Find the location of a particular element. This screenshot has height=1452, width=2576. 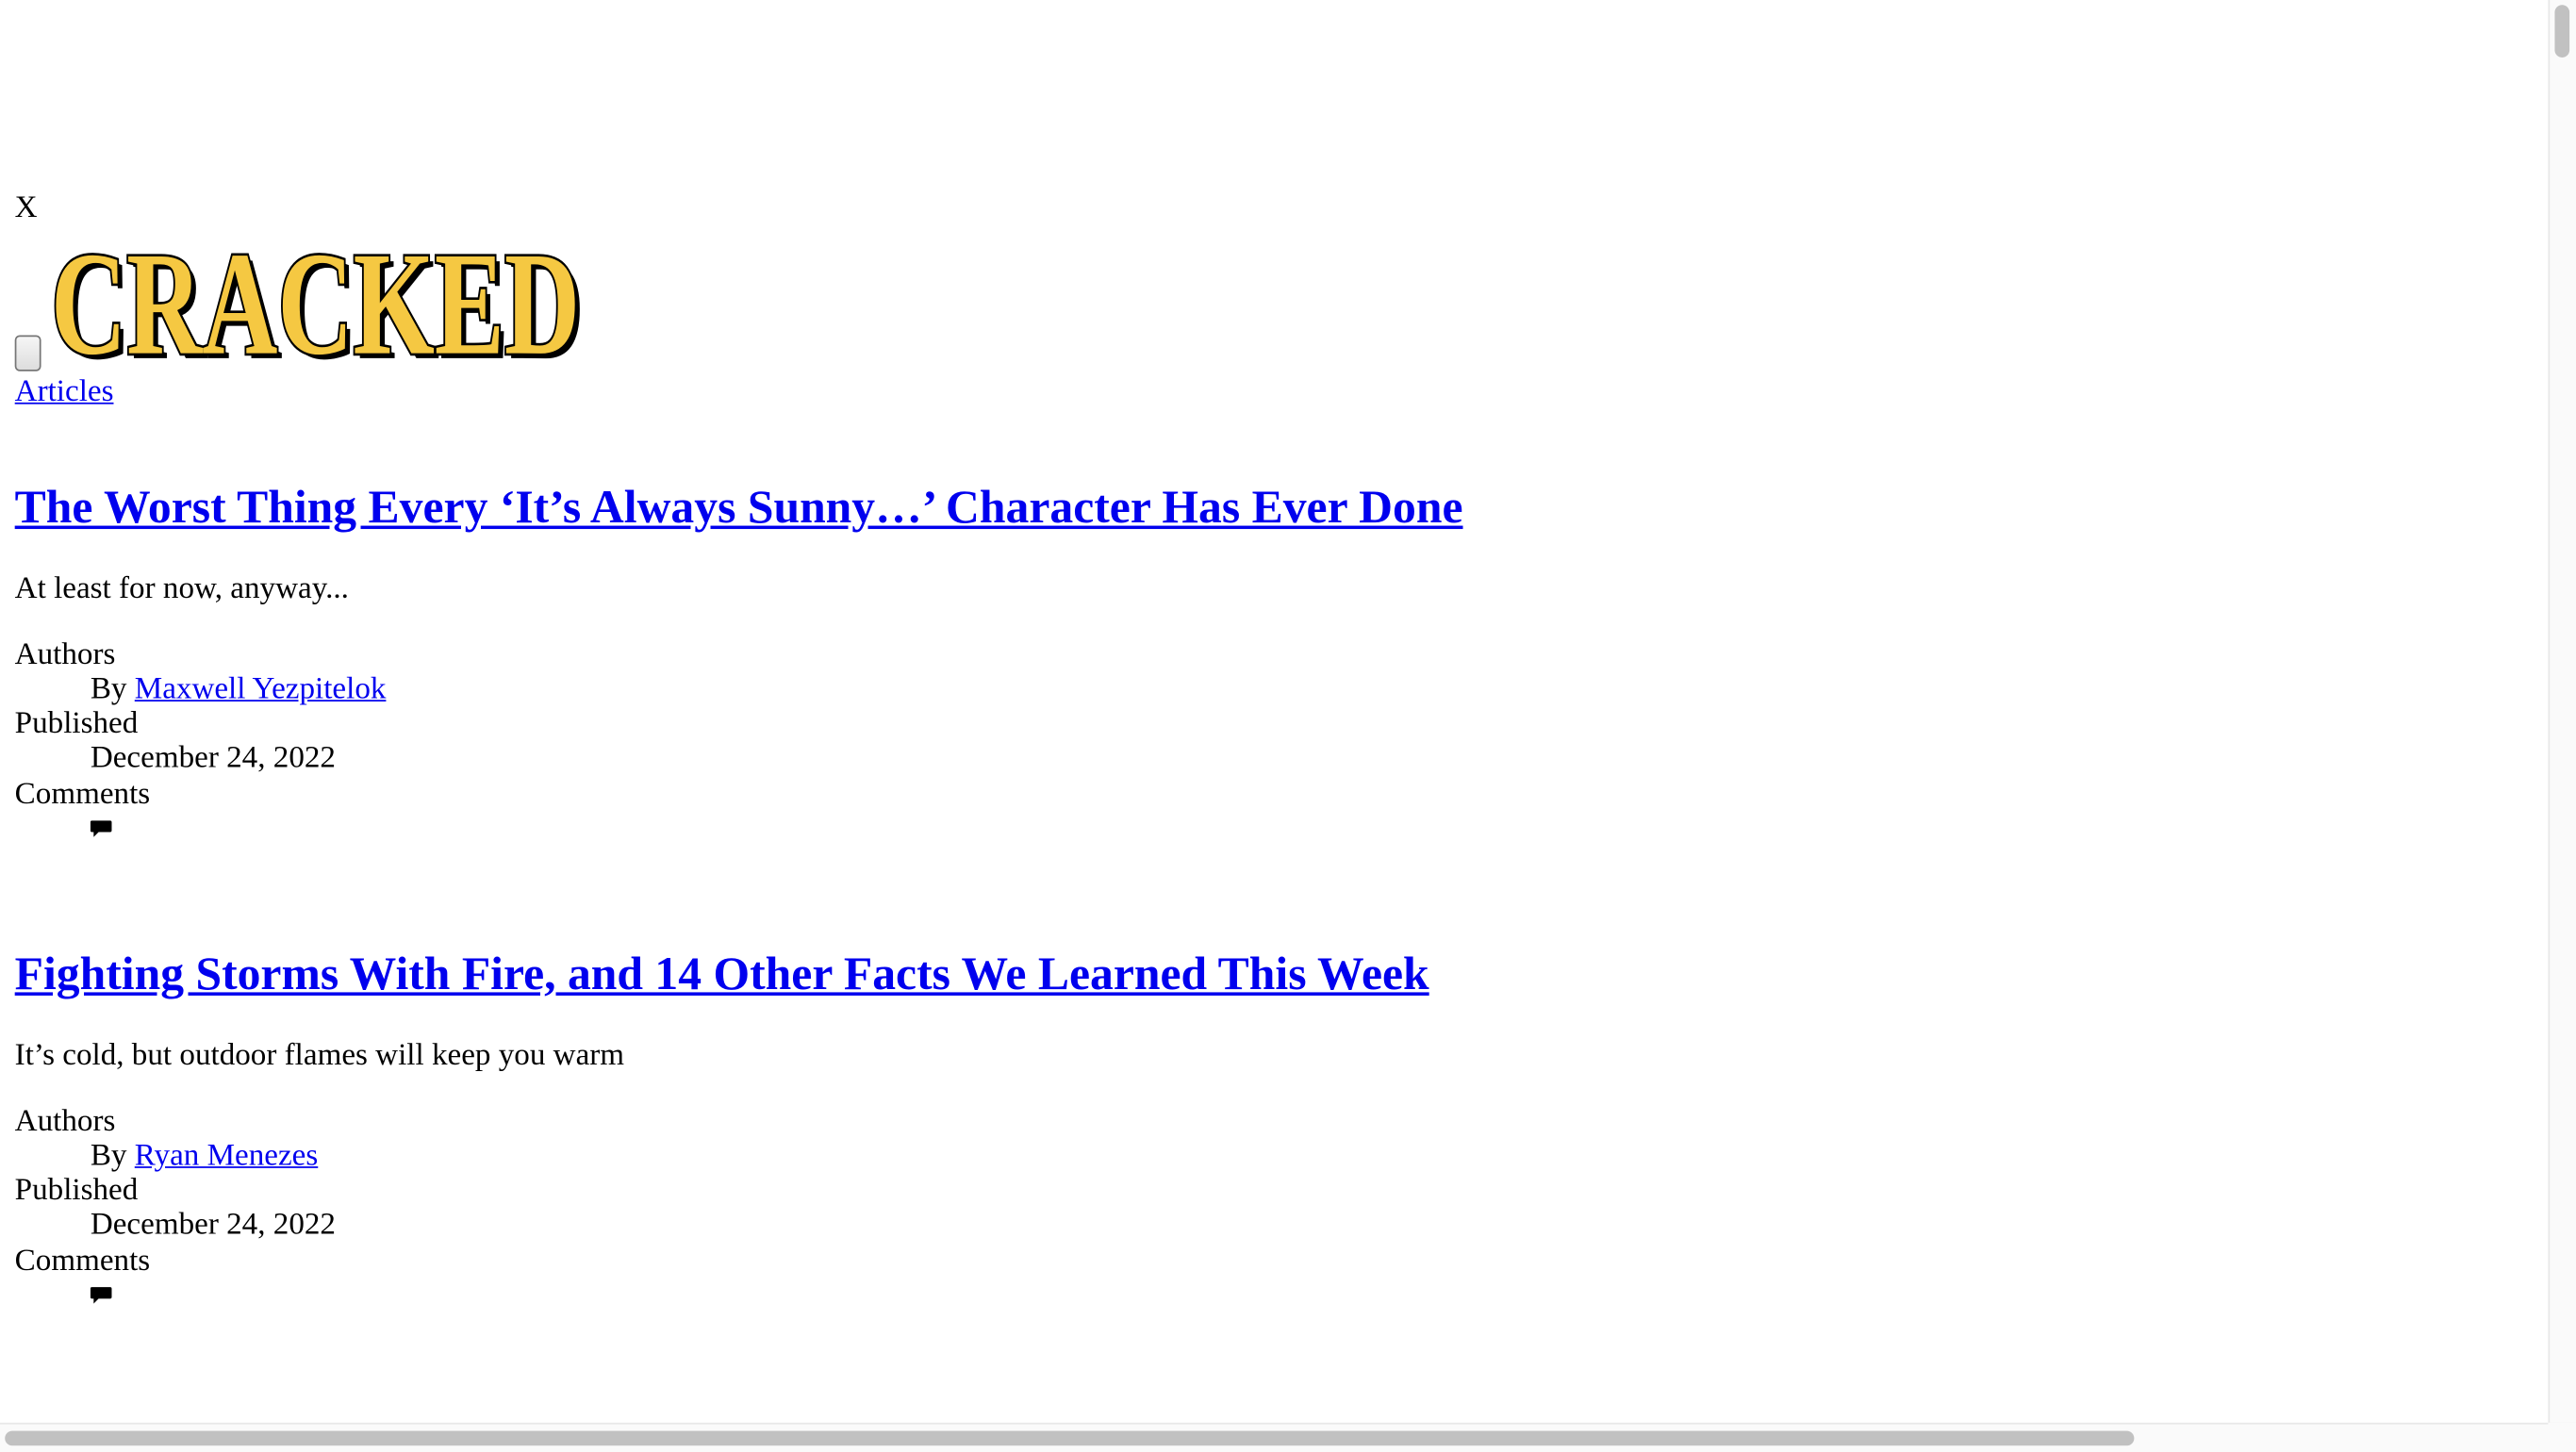

menu-button is located at coordinates (27, 353).